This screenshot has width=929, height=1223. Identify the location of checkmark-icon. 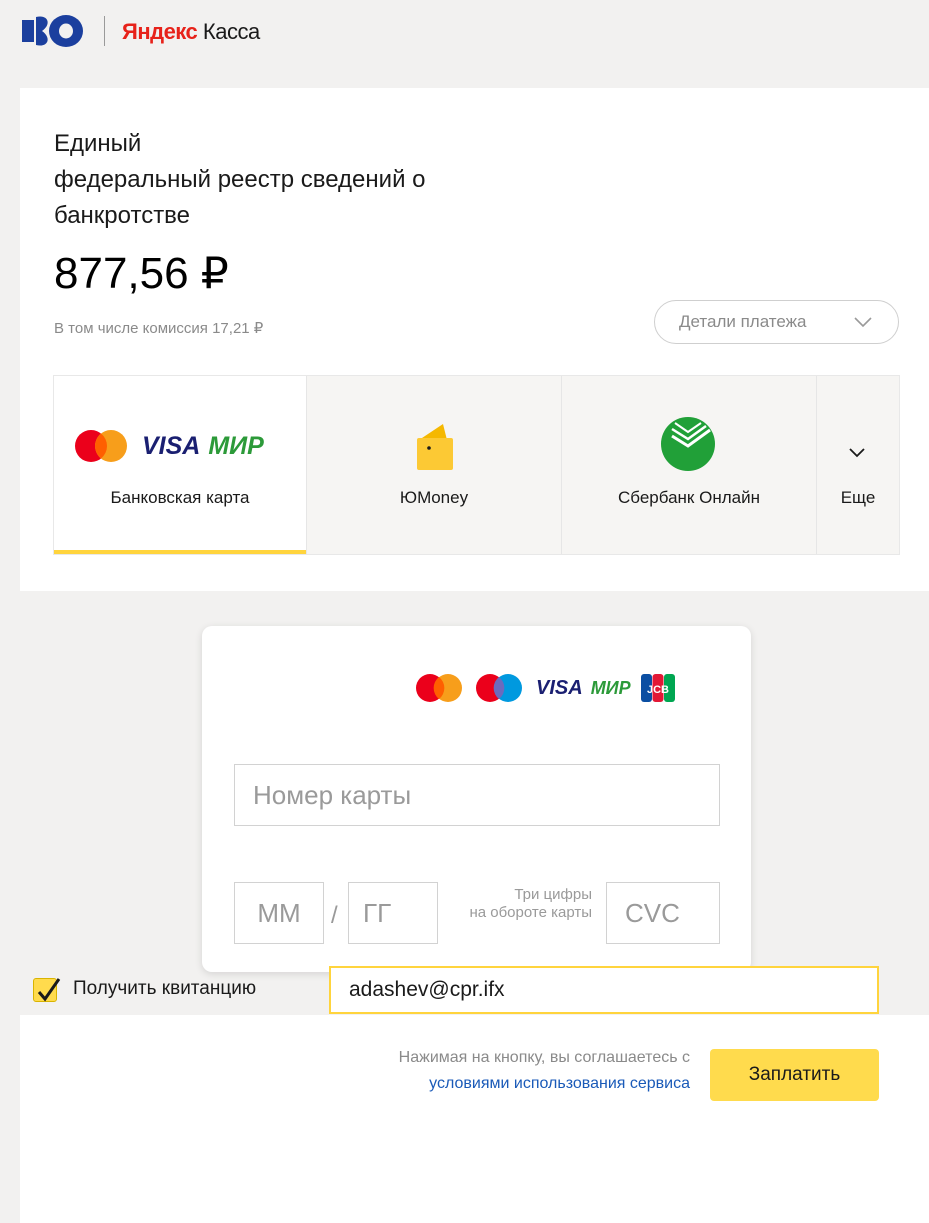
(49, 990).